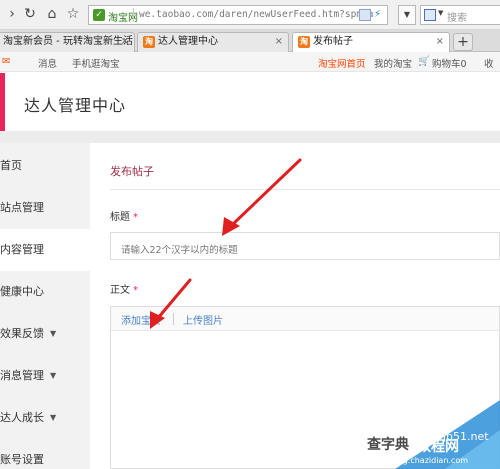 The image size is (500, 469). I want to click on sidebar-item-label: 内容管理, so click(22, 249).